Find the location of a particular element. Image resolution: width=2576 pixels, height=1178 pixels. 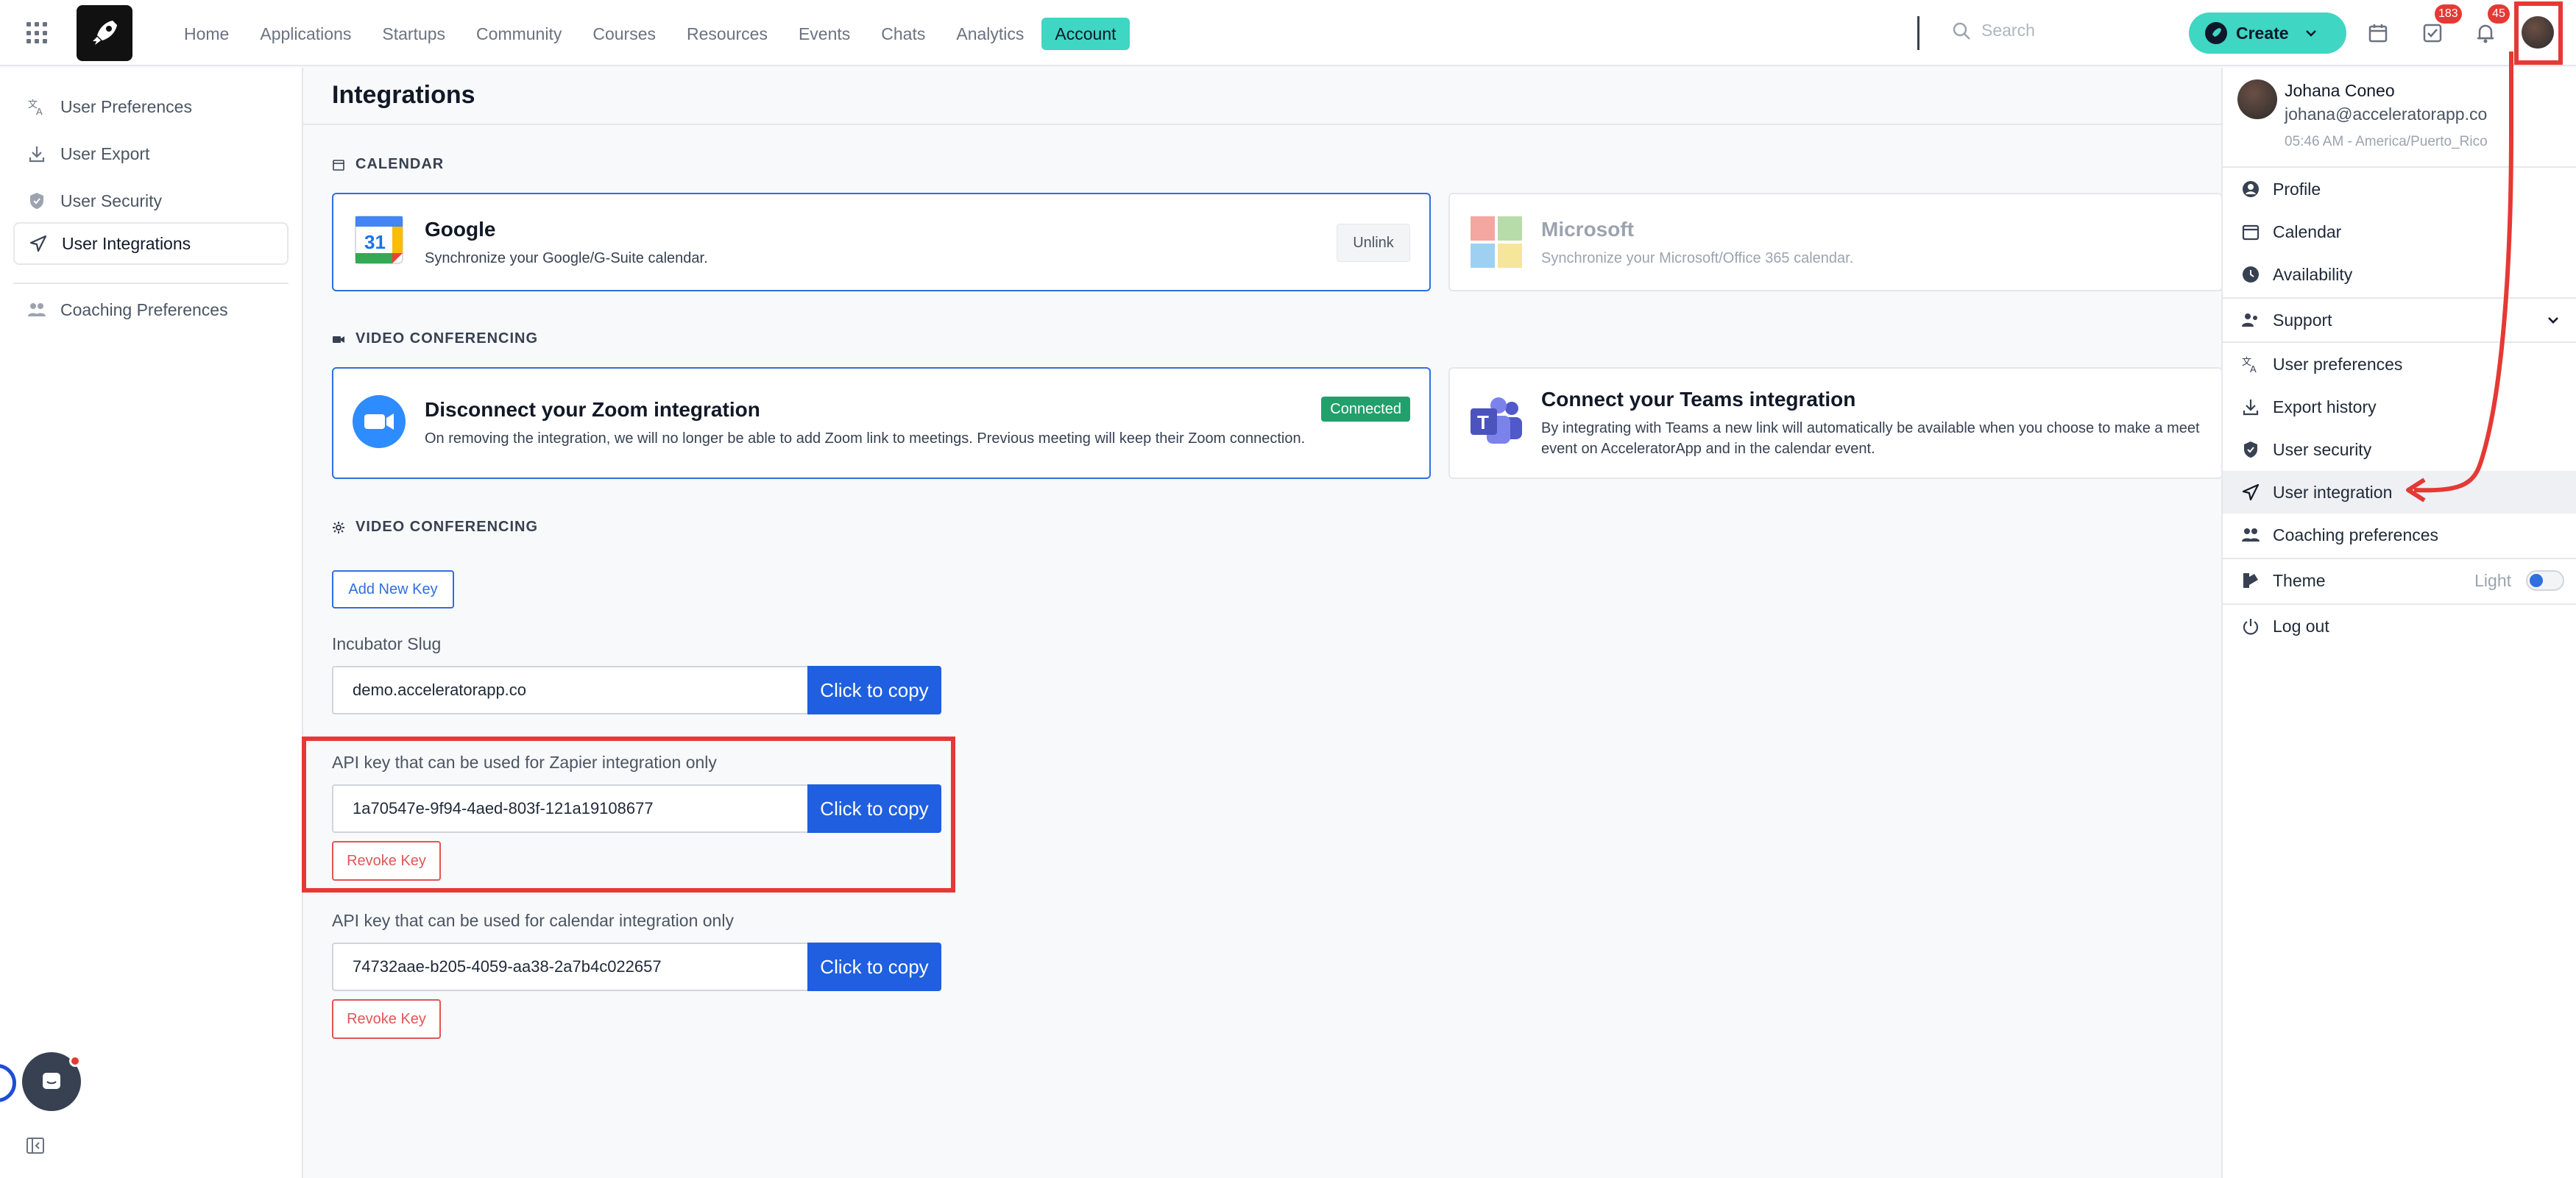

avatar is located at coordinates (2257, 99).